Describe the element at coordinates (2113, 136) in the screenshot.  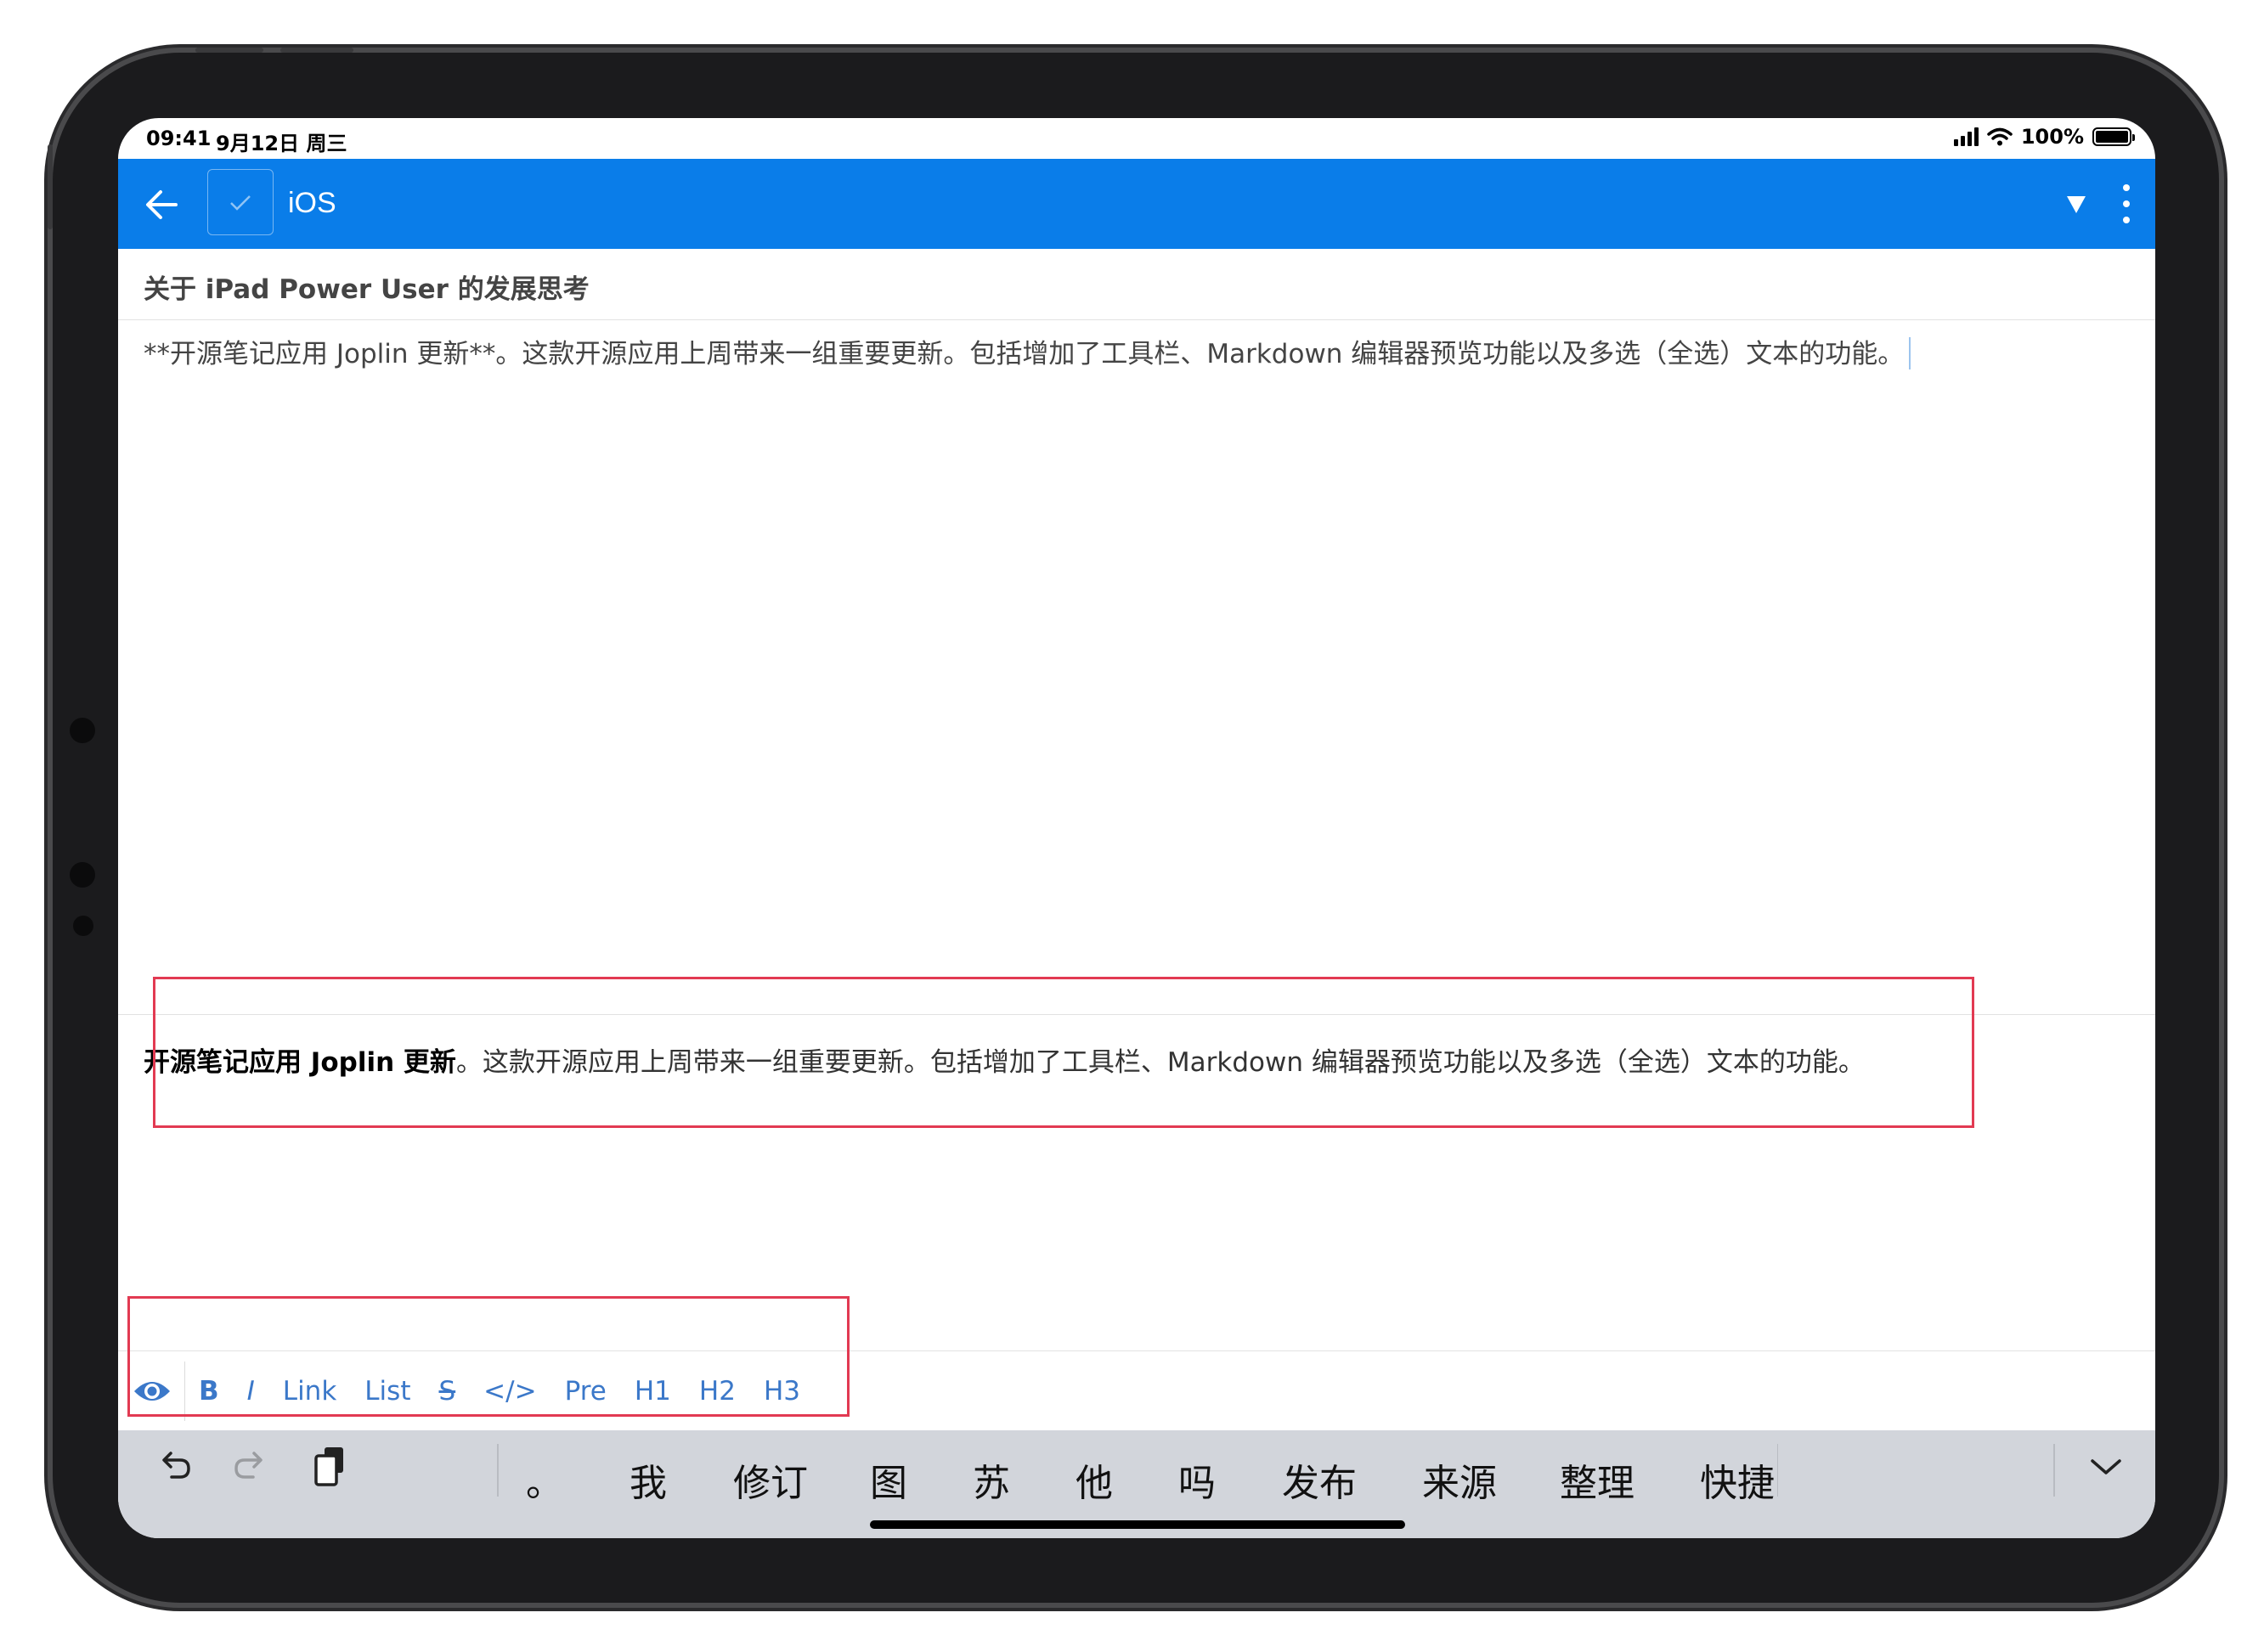
I see `battery-icon` at that location.